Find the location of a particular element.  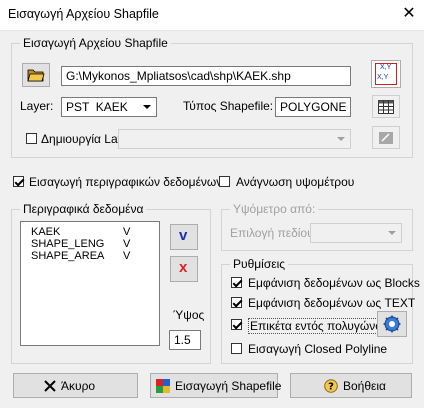

label-settings-button is located at coordinates (392, 324).